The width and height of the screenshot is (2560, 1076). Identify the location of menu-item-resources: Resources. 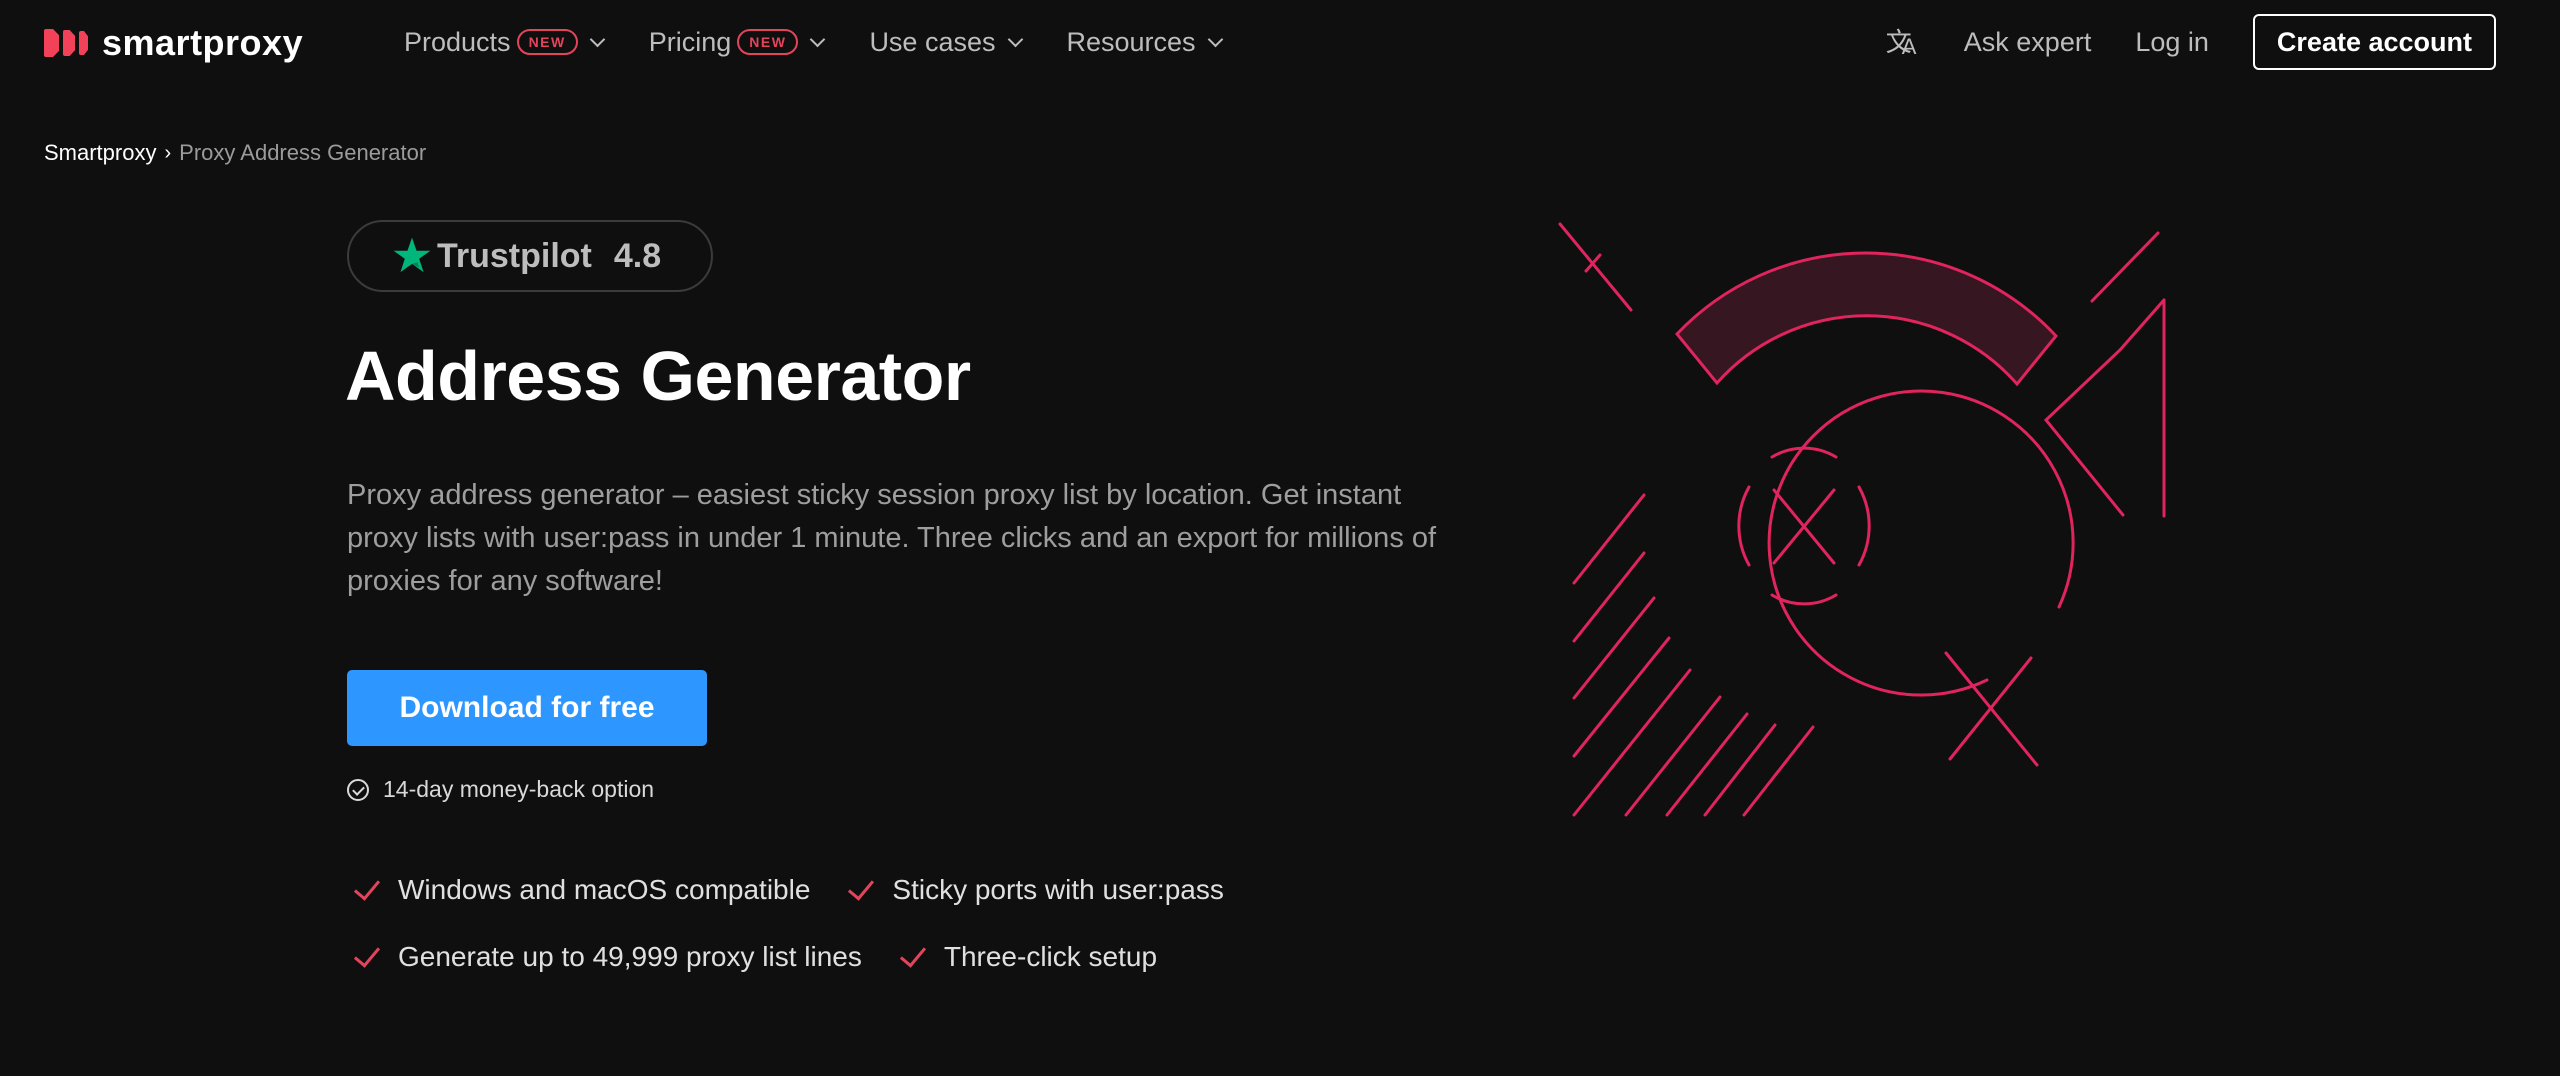
(1144, 42).